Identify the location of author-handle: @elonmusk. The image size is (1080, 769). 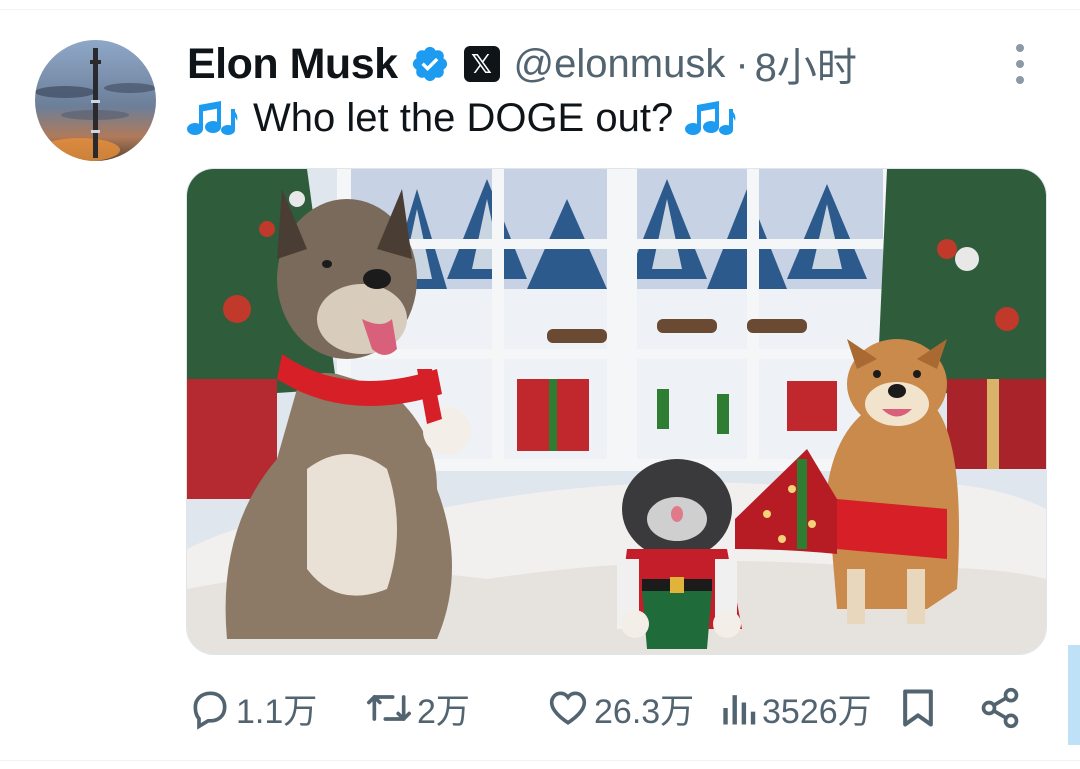
(620, 64).